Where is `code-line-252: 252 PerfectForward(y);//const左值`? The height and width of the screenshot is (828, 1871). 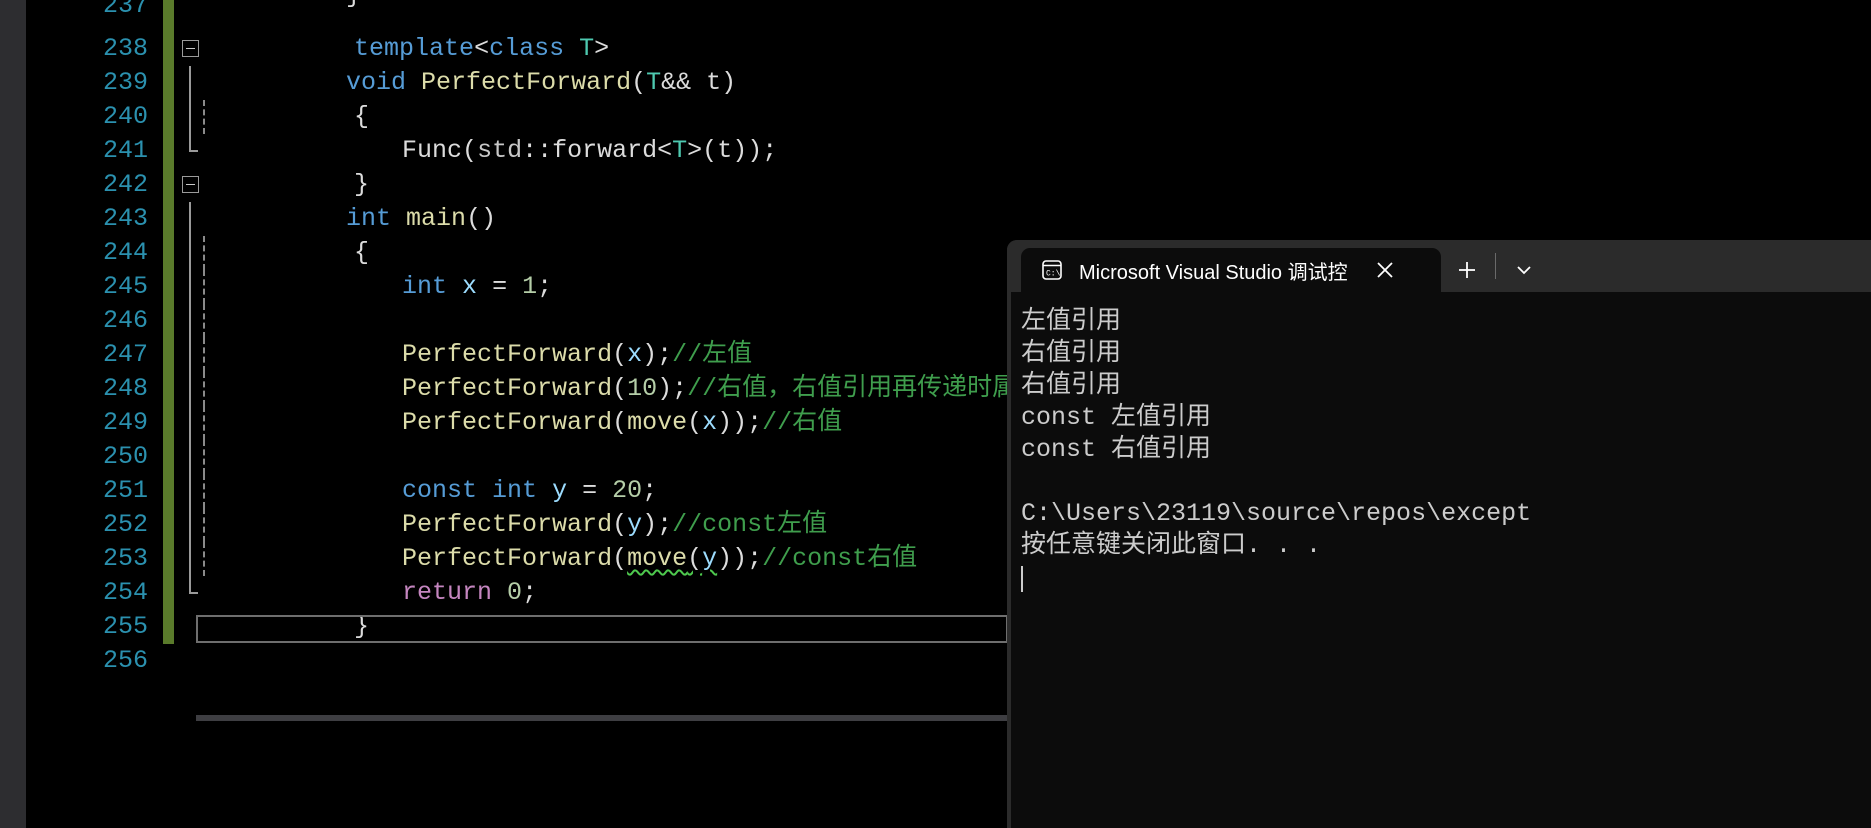 code-line-252: 252 PerfectForward(y);//const左值 is located at coordinates (505, 506).